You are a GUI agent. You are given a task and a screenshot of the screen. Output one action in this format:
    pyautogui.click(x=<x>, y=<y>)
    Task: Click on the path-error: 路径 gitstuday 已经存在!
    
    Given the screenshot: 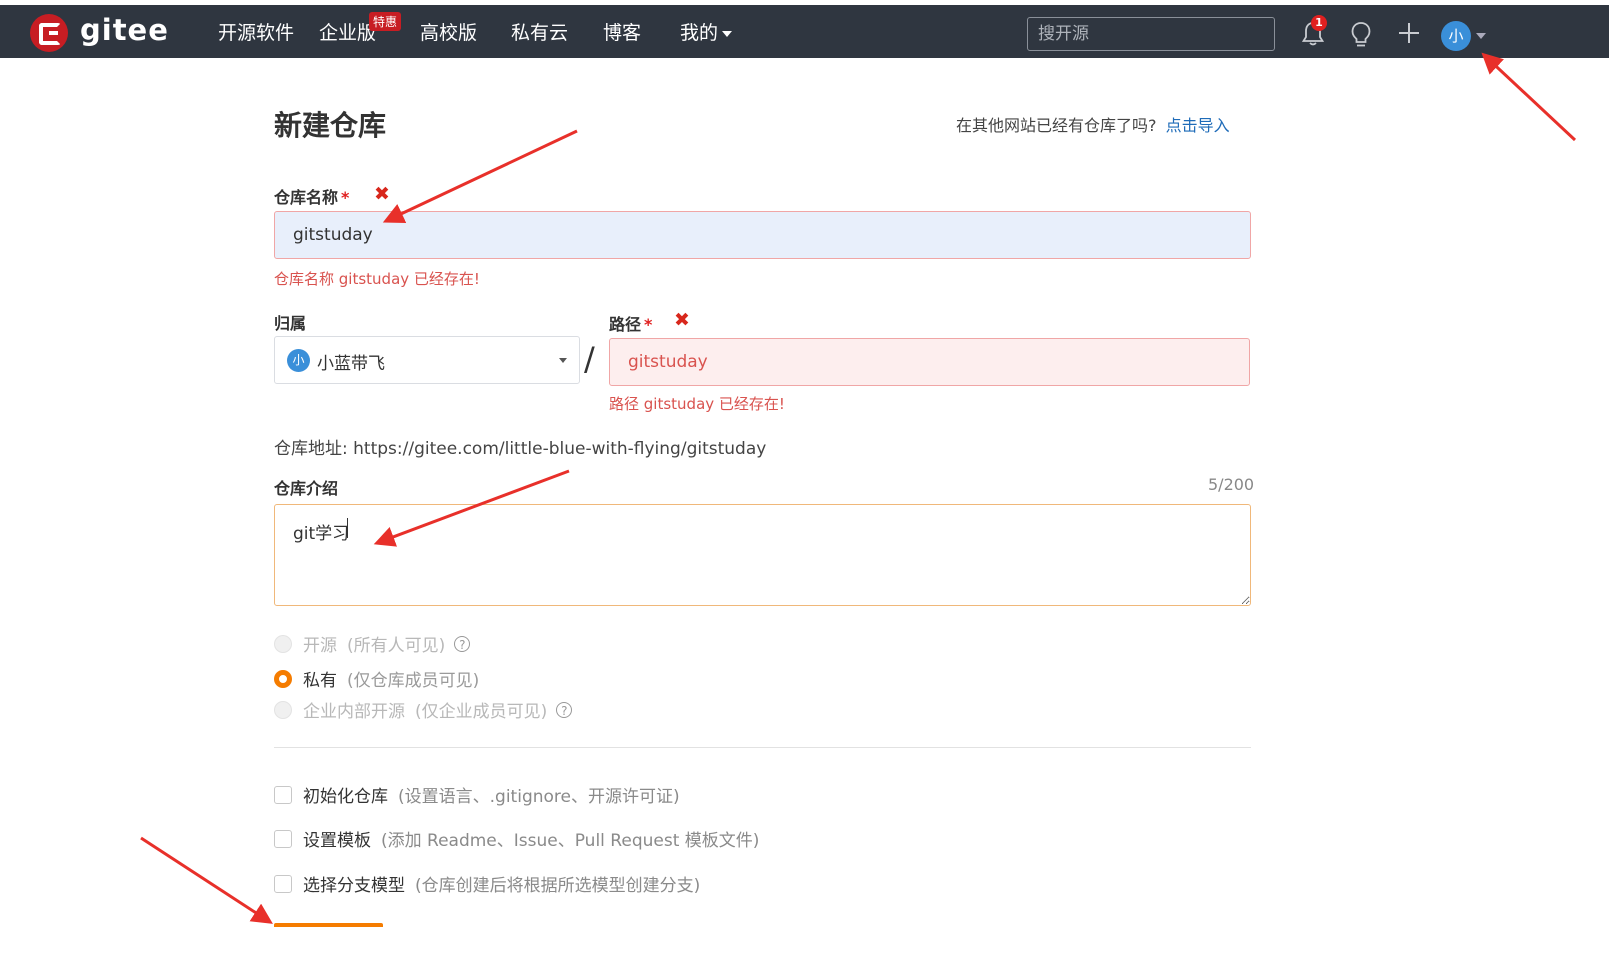 What is the action you would take?
    pyautogui.click(x=697, y=404)
    